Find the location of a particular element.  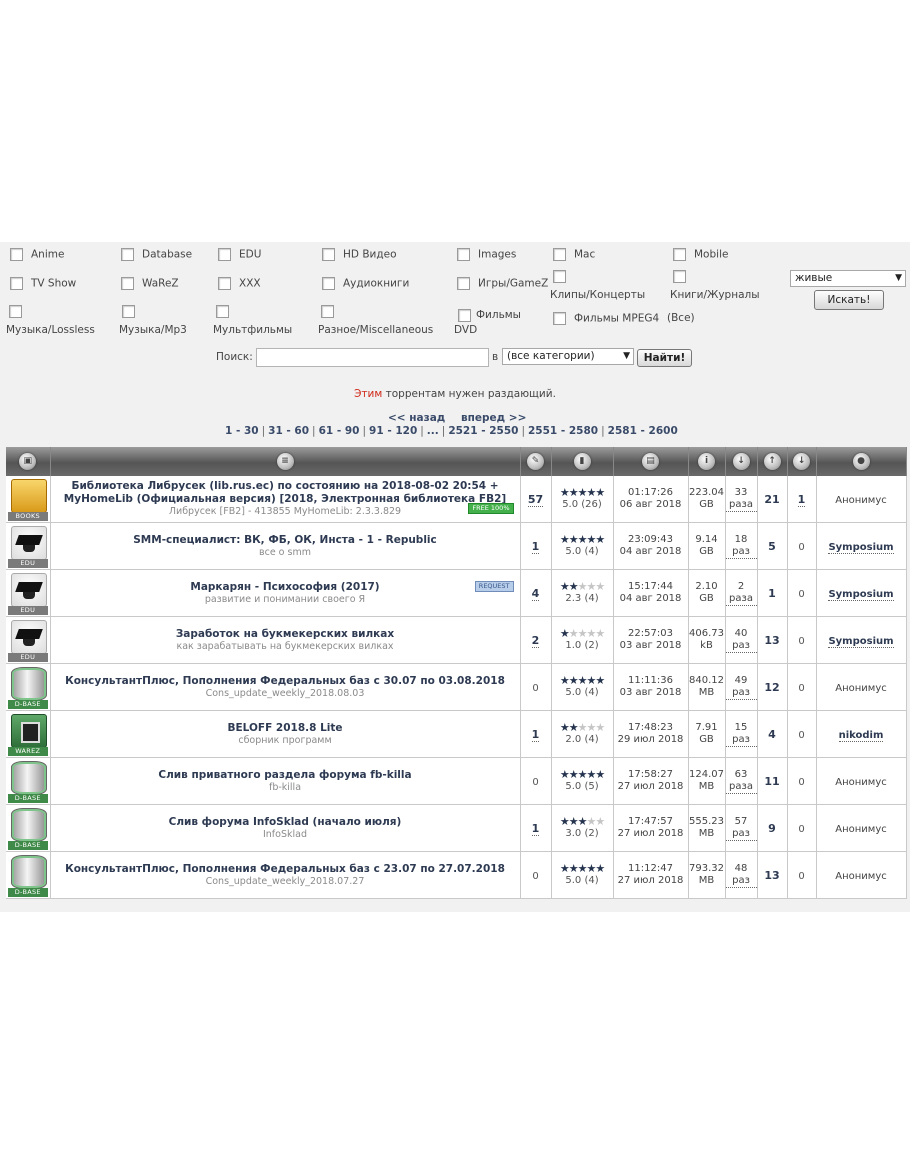

category-anime: Anime is located at coordinates (37, 254).